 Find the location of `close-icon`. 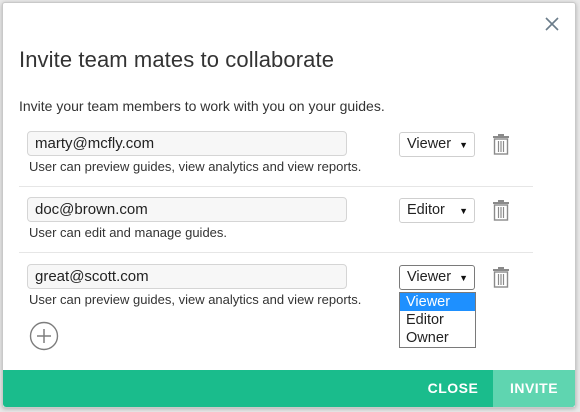

close-icon is located at coordinates (552, 24).